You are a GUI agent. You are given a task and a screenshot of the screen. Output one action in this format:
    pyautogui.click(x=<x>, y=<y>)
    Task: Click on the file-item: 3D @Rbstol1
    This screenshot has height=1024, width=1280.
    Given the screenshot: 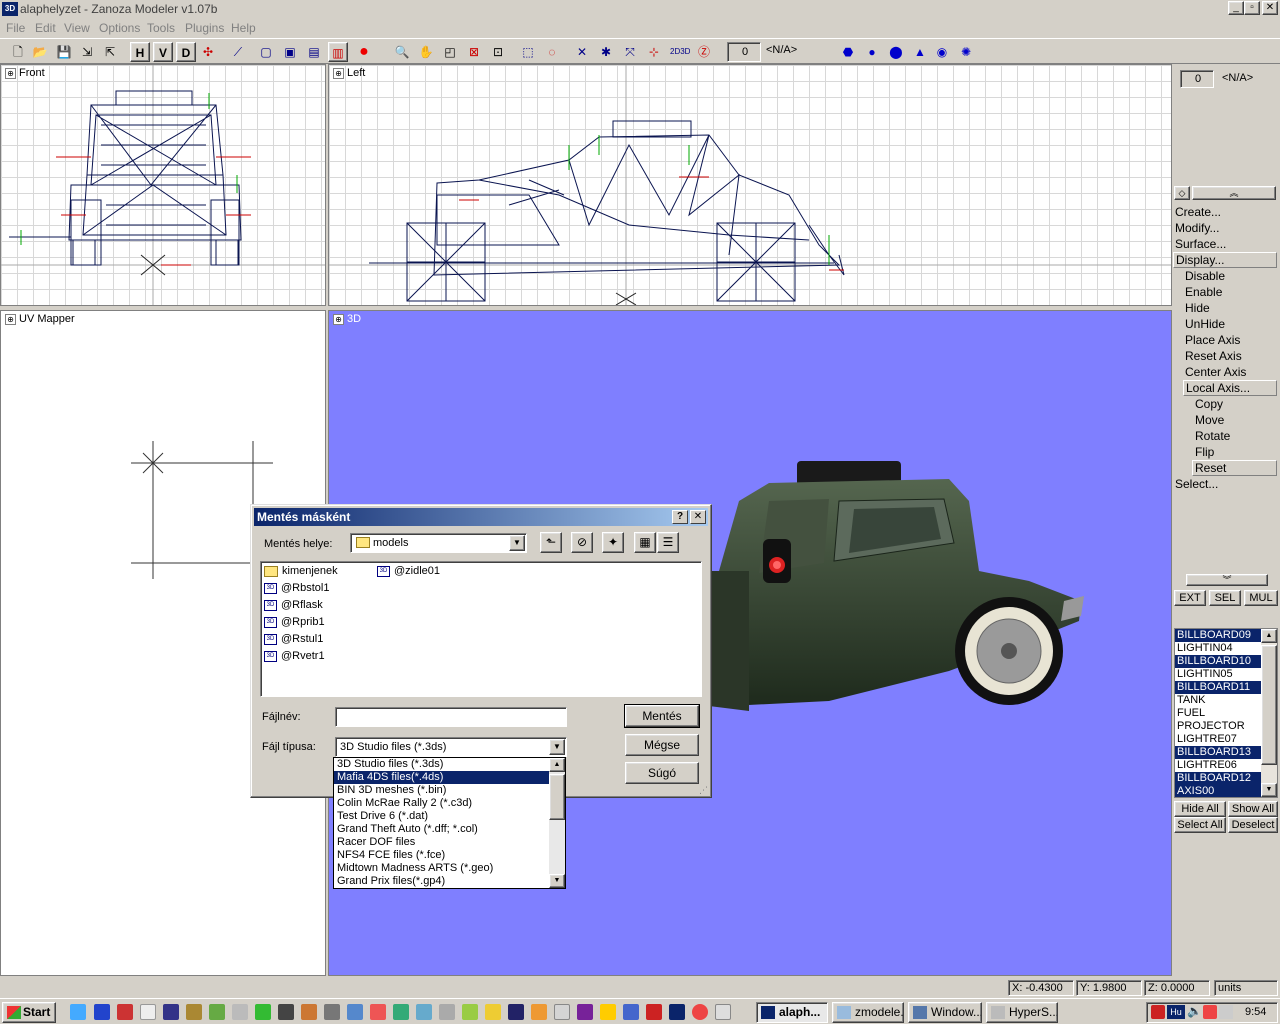 What is the action you would take?
    pyautogui.click(x=296, y=588)
    